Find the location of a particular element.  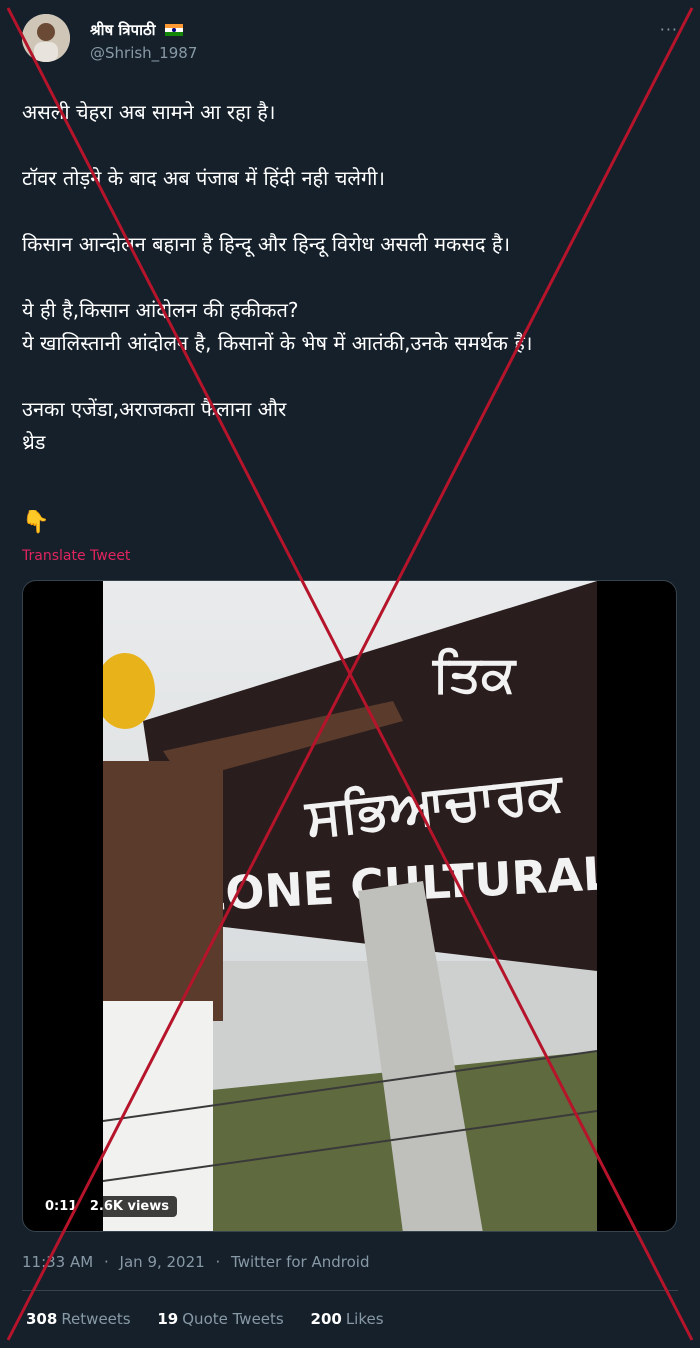

pointing-down-emoji: 👇 is located at coordinates (36, 522).